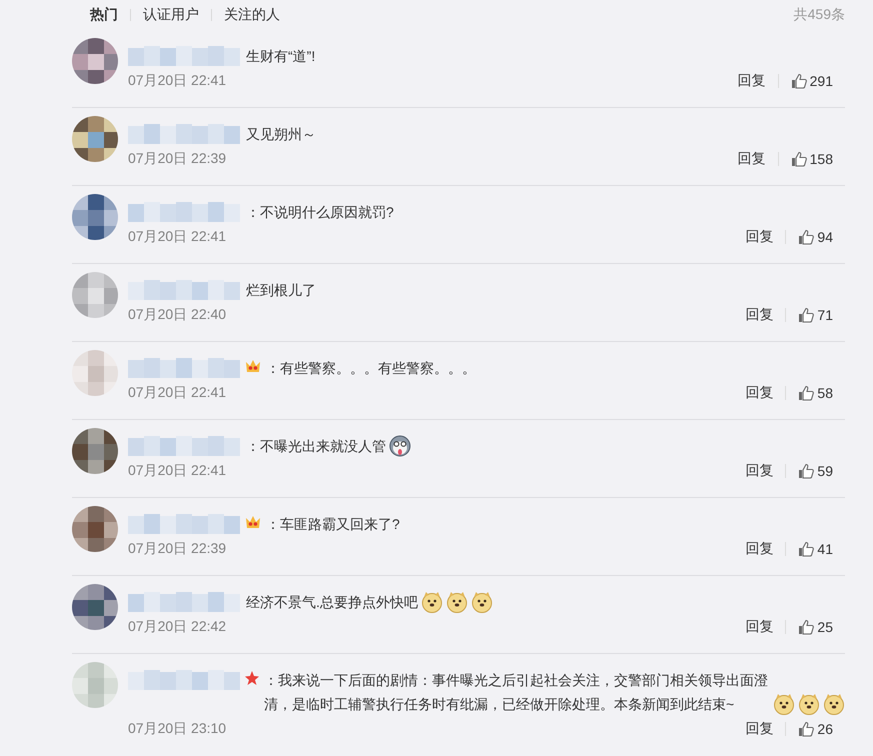 The image size is (873, 756). I want to click on comment-text: 烂到根儿了, so click(280, 290).